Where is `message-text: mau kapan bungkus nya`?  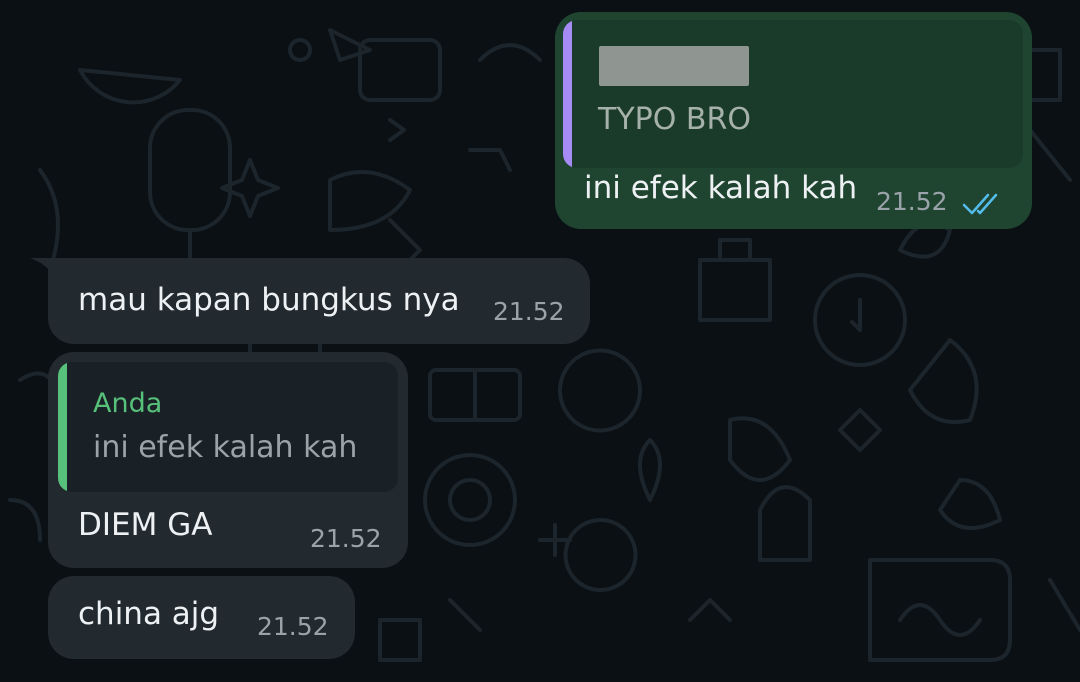 message-text: mau kapan bungkus nya is located at coordinates (269, 300).